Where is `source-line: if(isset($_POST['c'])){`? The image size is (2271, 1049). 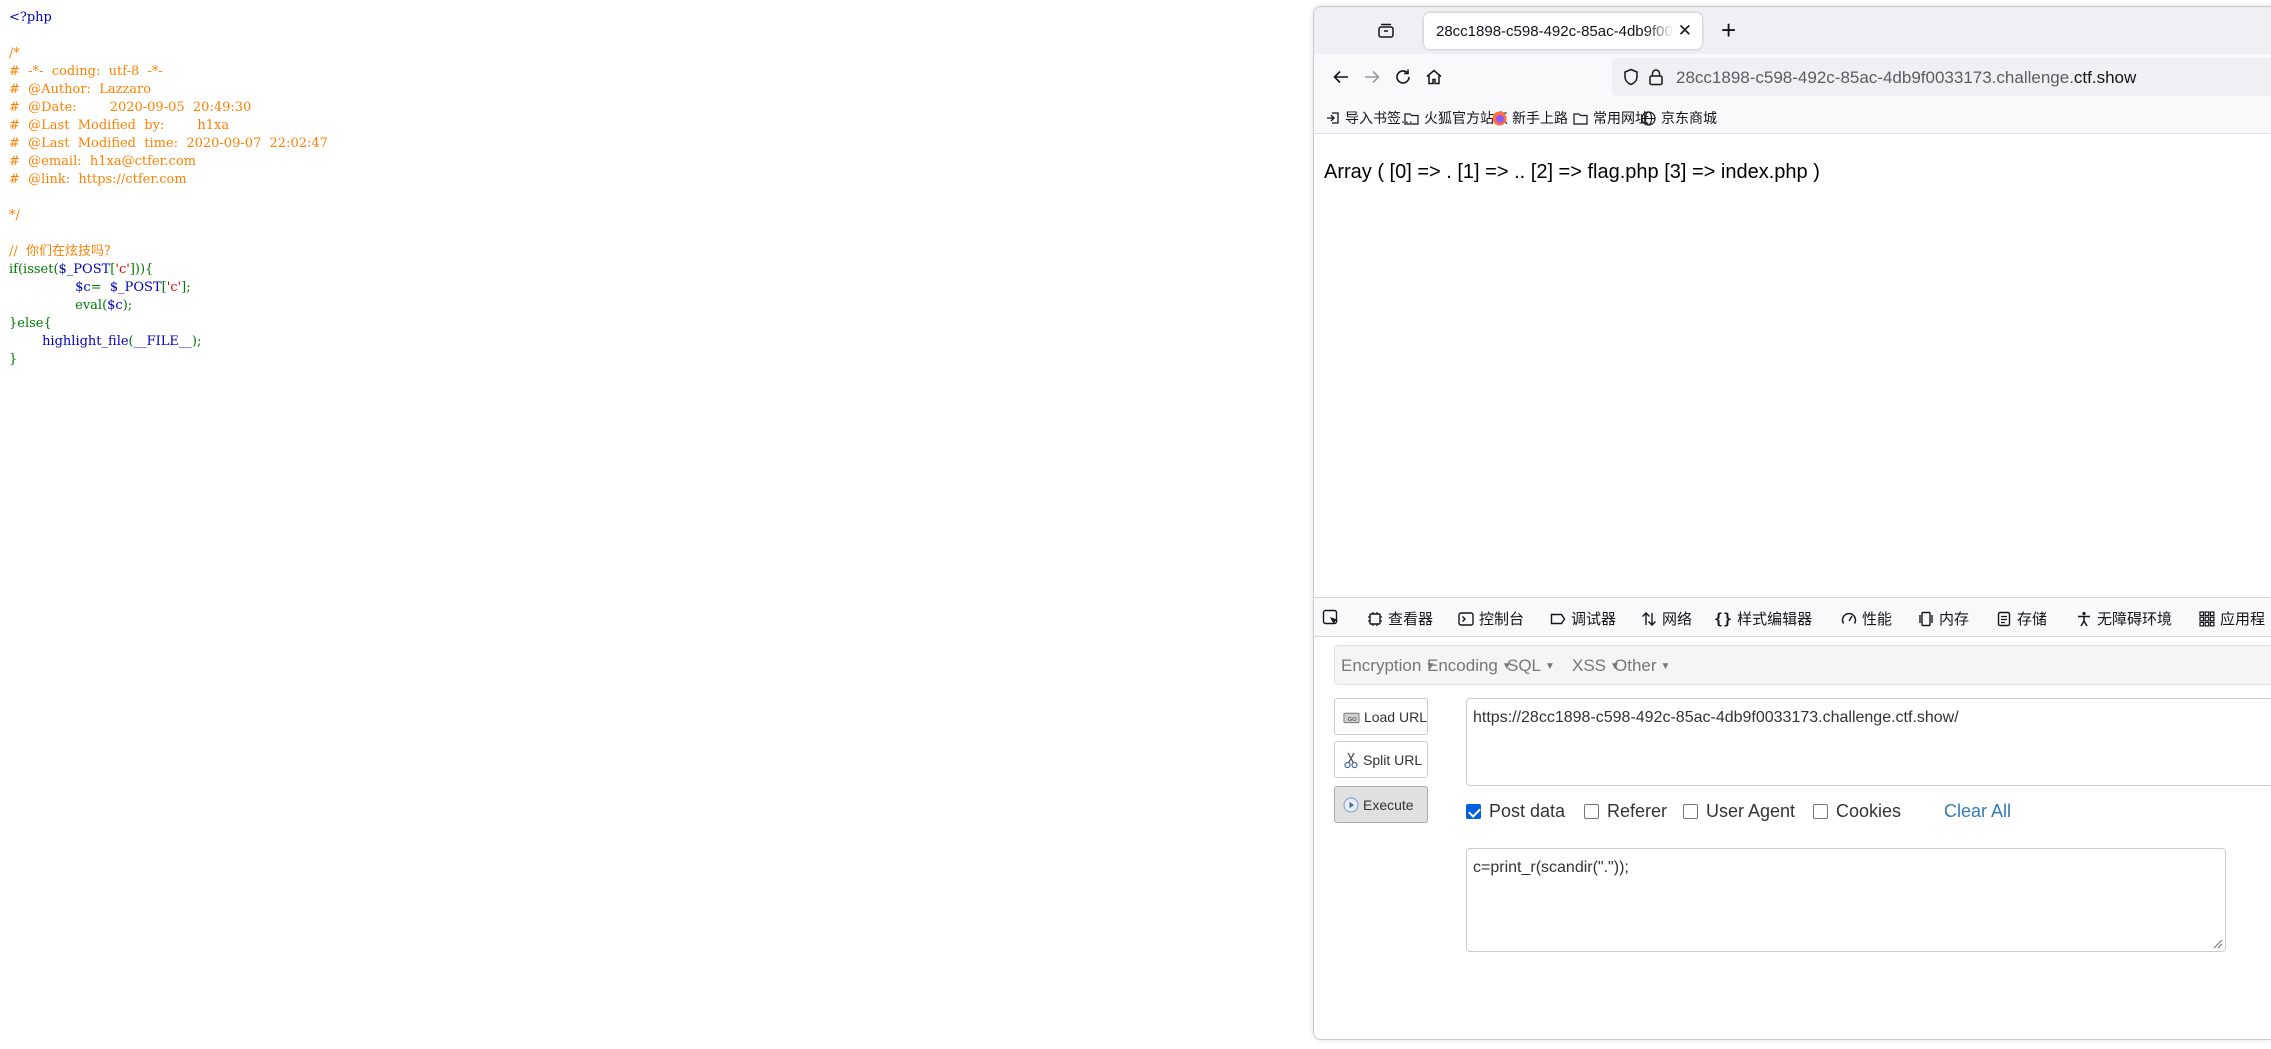
source-line: if(isset($_POST['c'])){ is located at coordinates (168, 270).